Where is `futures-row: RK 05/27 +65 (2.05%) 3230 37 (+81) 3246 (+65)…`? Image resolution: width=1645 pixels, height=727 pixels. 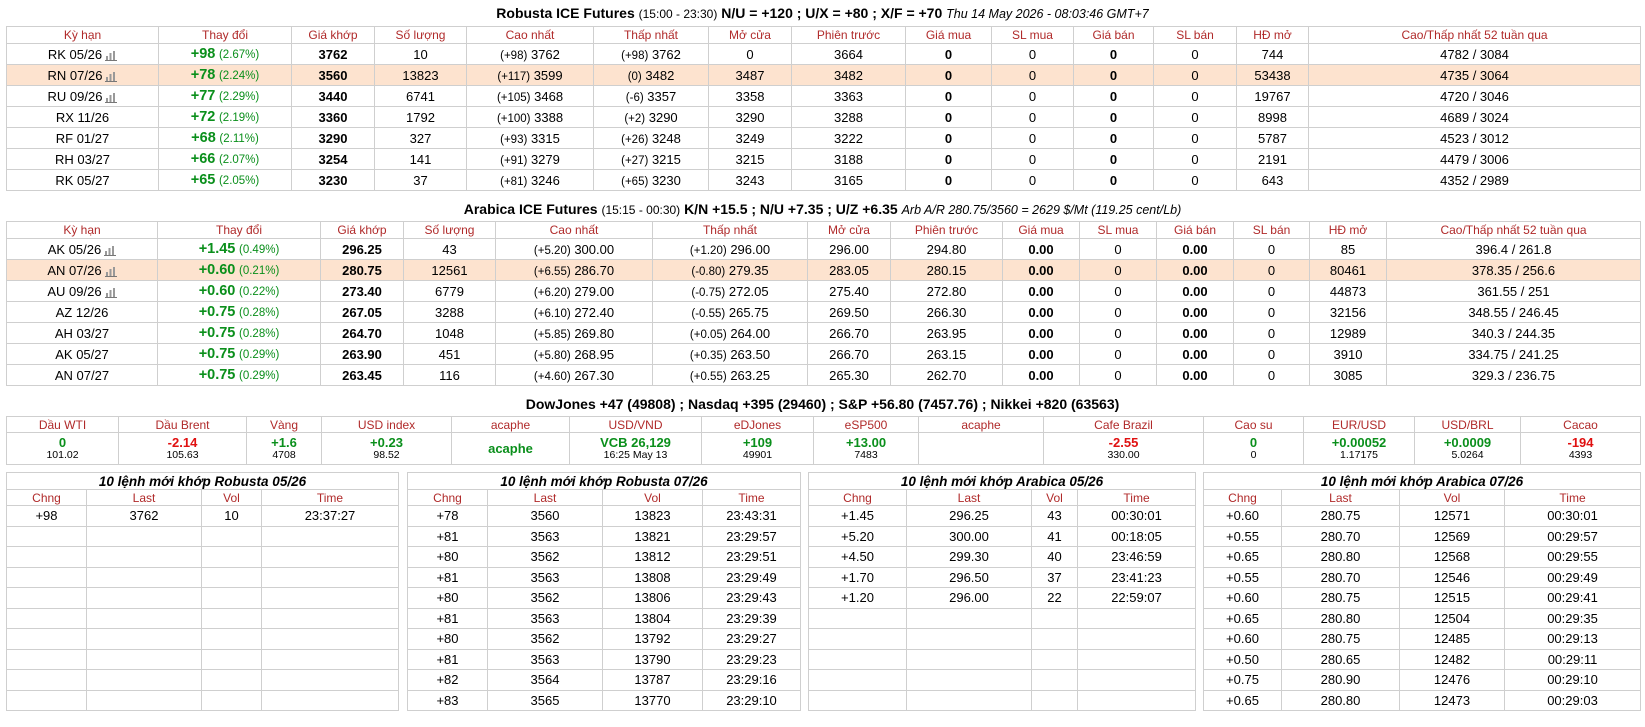
futures-row: RK 05/27 +65 (2.05%) 3230 37 (+81) 3246 (+65)… is located at coordinates (823, 180).